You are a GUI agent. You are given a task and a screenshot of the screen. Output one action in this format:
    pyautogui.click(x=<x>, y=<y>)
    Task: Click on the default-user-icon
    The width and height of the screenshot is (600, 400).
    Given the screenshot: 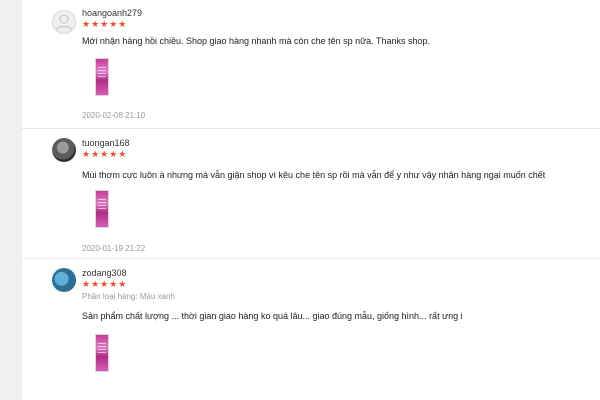 What is the action you would take?
    pyautogui.click(x=64, y=22)
    